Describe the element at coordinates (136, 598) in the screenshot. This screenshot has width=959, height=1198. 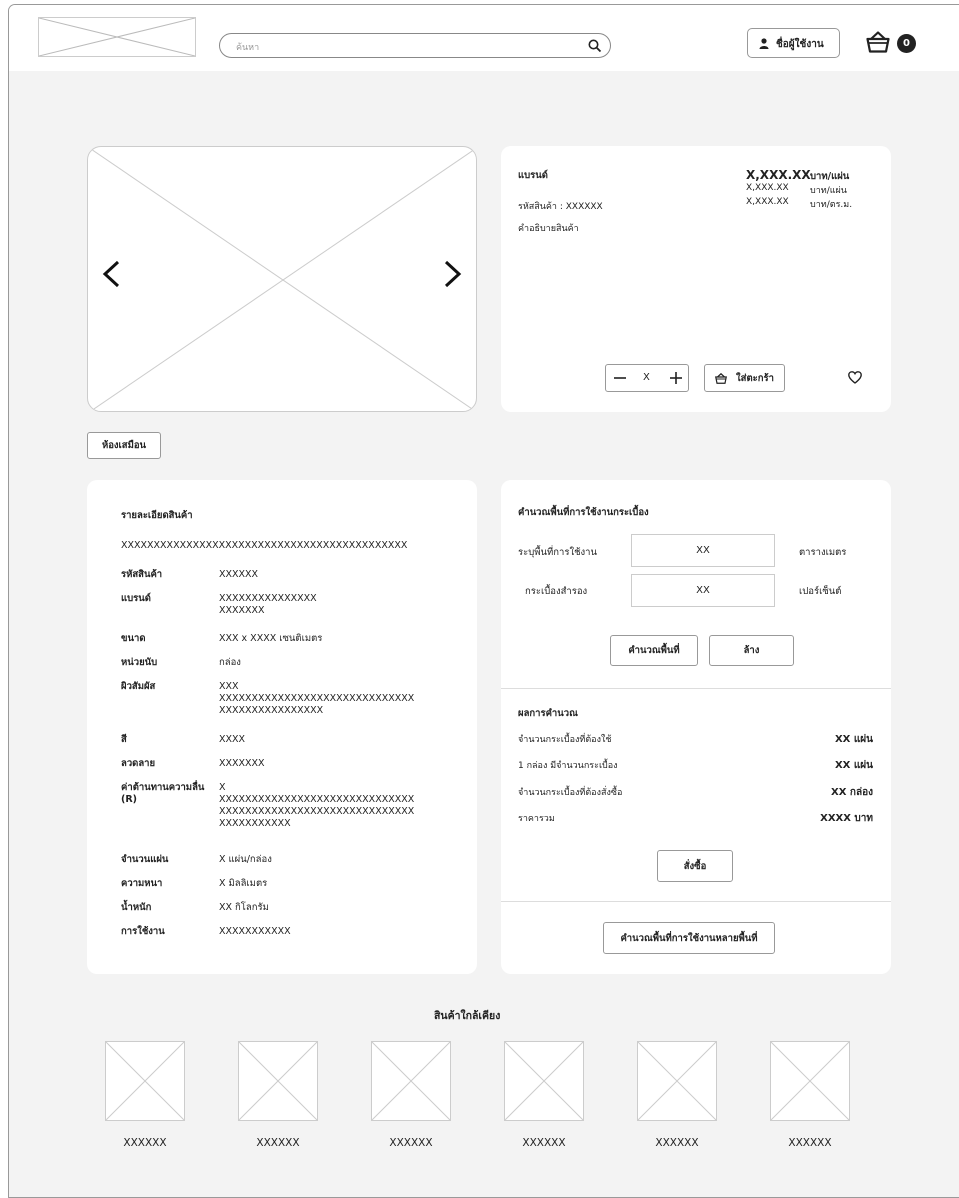
I see `spec-label: แบรนด์` at that location.